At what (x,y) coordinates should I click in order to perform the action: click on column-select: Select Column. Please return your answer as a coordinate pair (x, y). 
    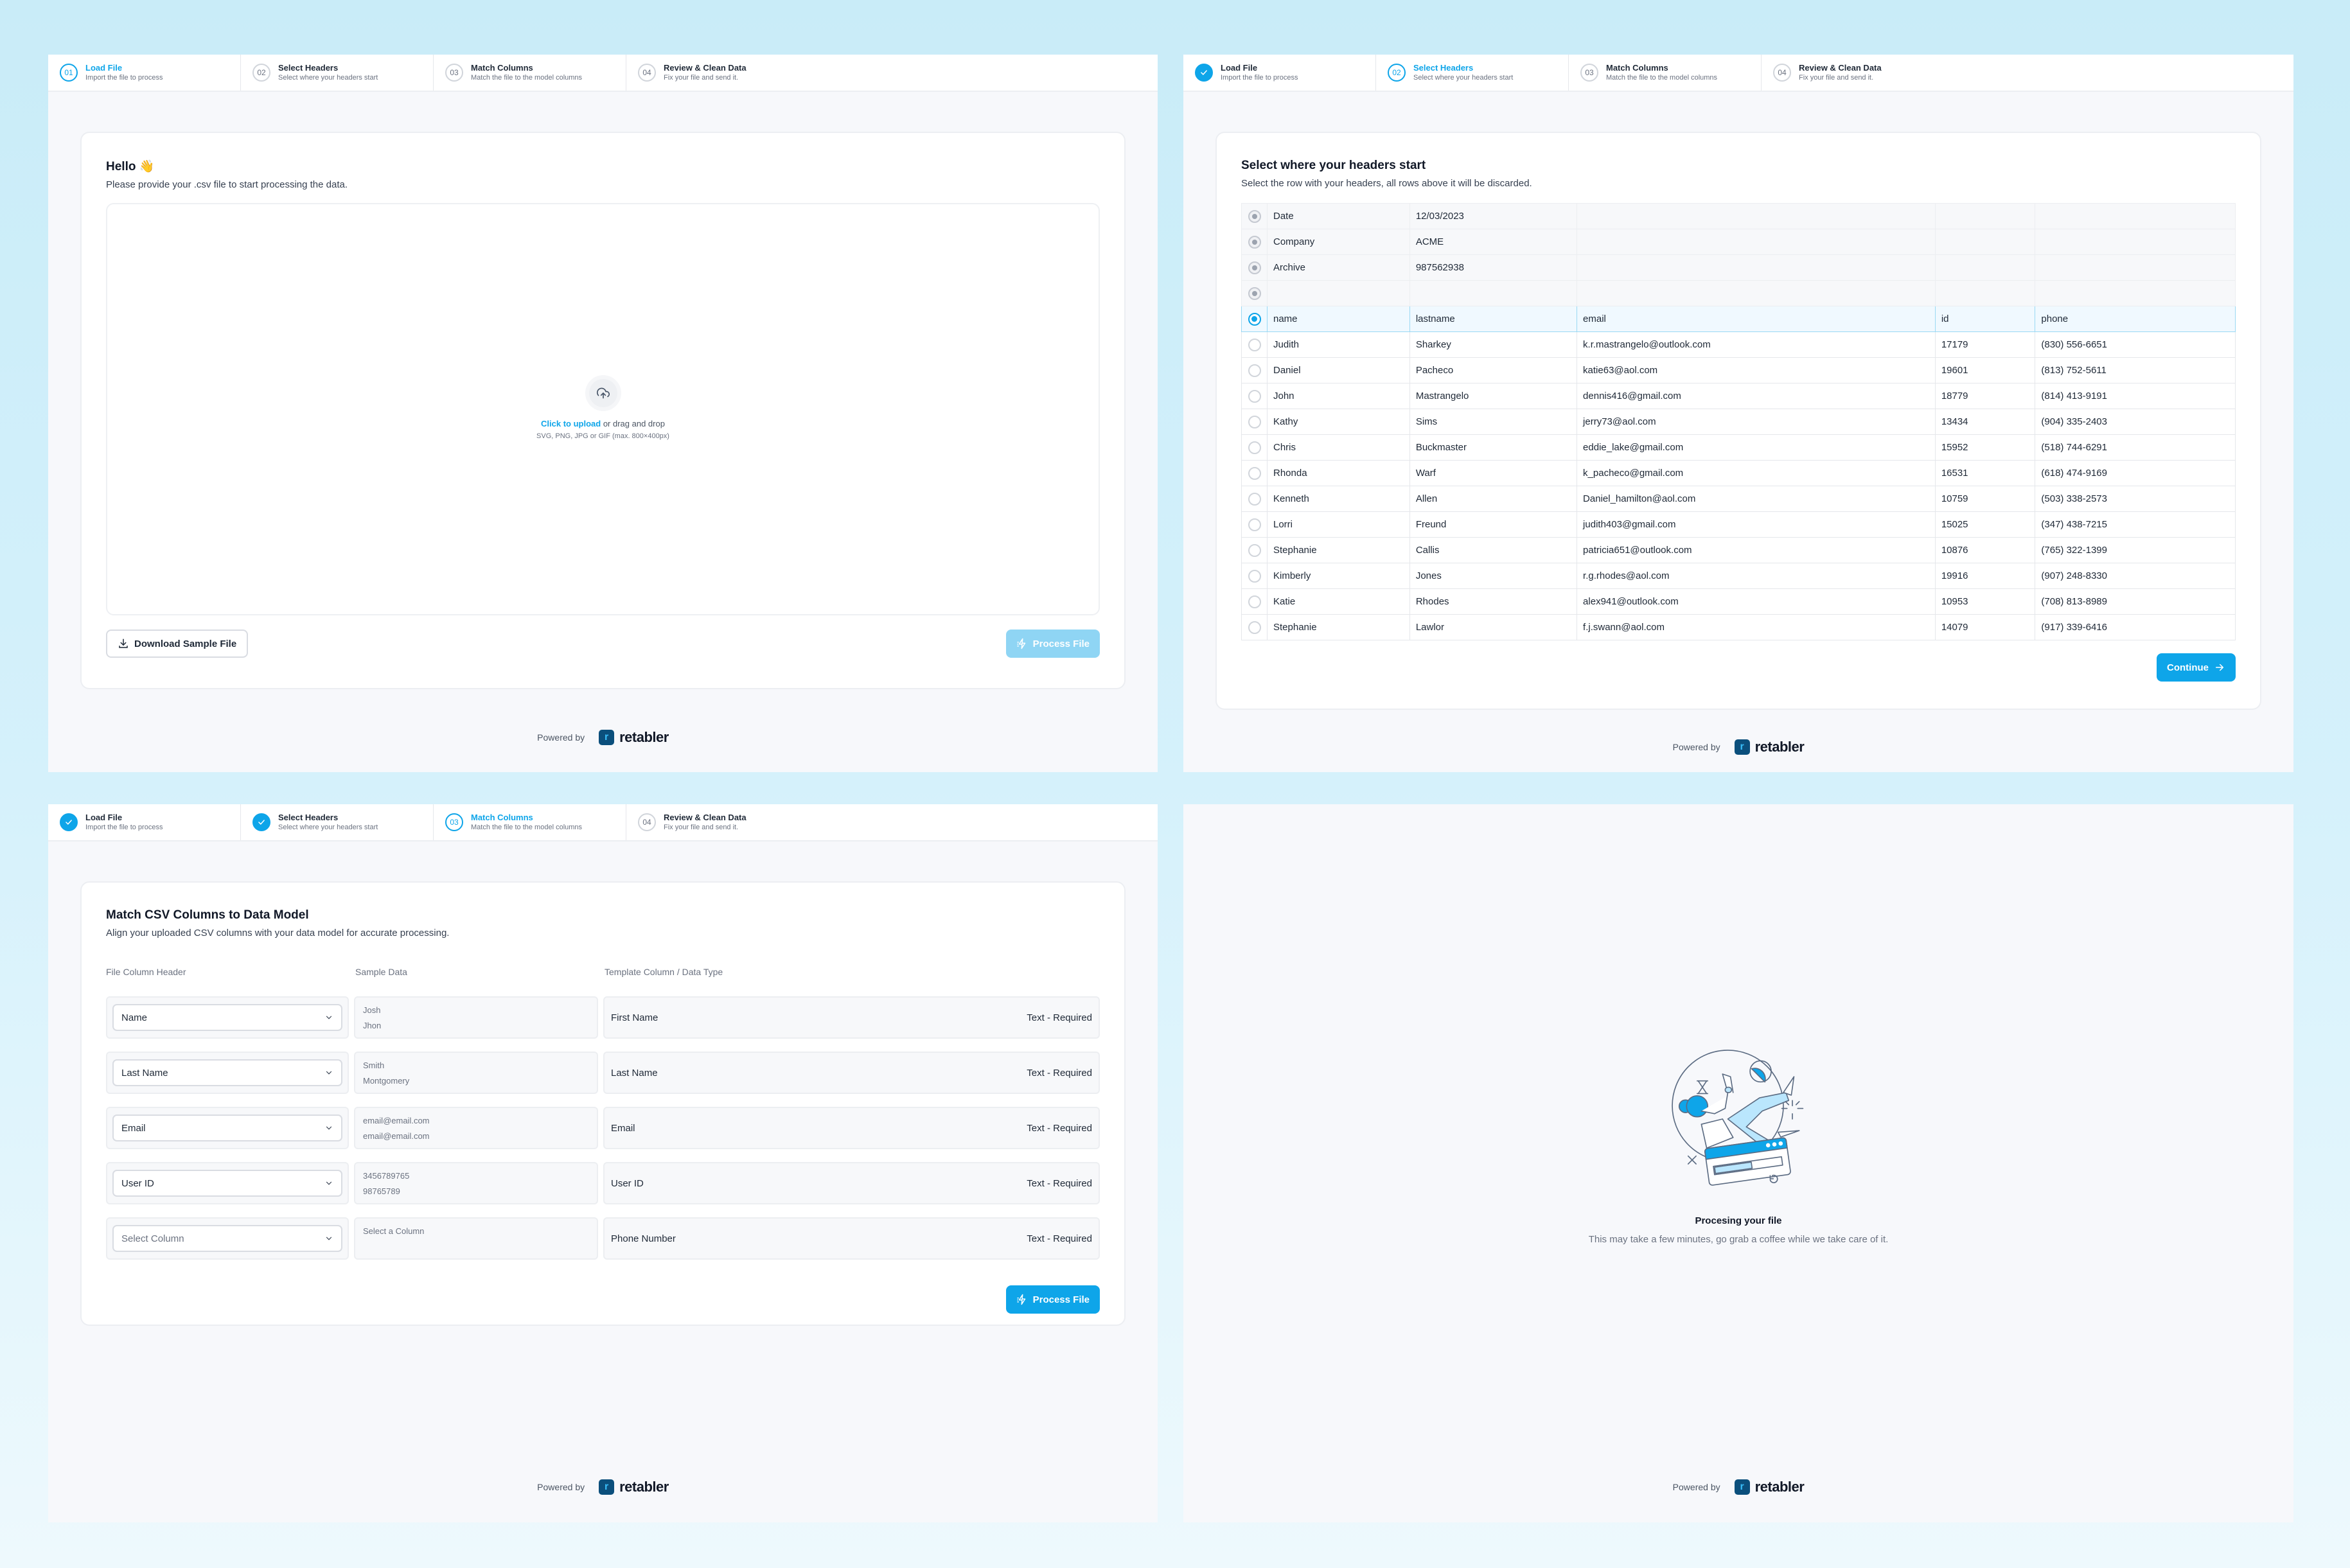
    Looking at the image, I should click on (227, 1238).